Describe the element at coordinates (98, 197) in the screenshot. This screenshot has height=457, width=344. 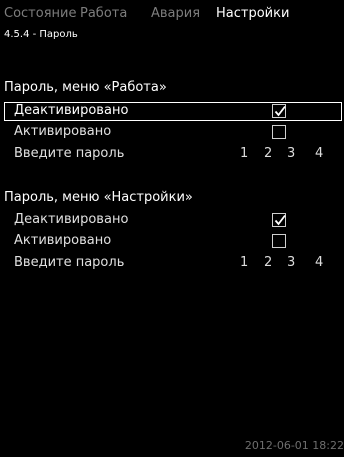
I see `section-header-settings-password: Пароль, меню «Настройки»` at that location.